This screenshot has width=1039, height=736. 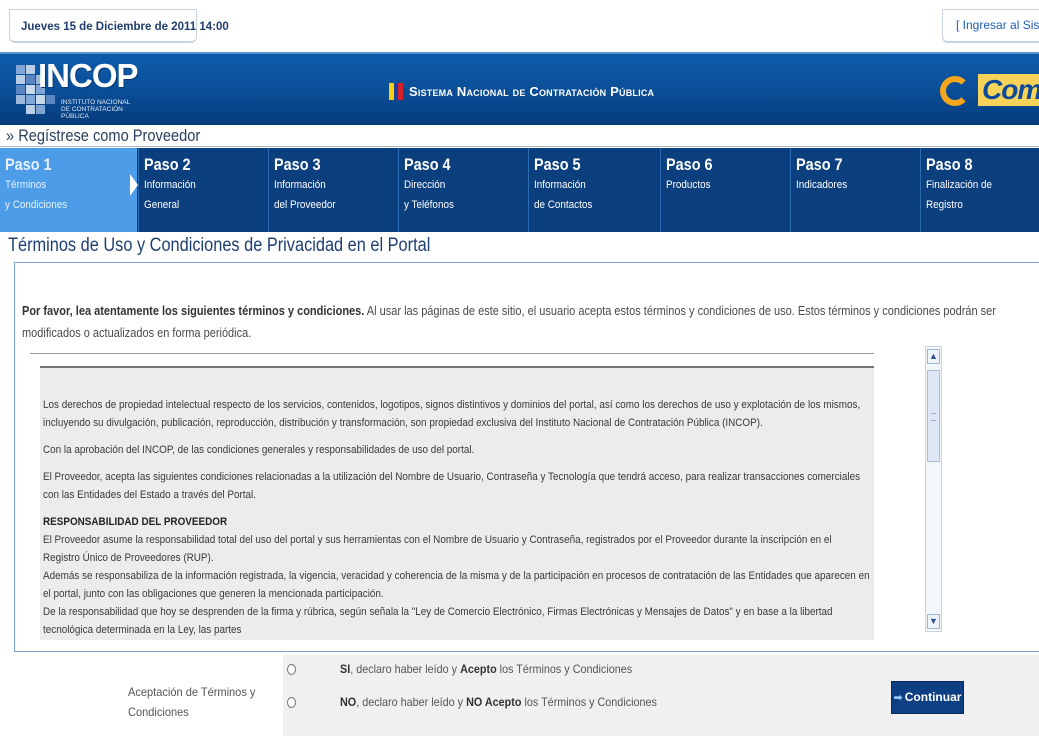 What do you see at coordinates (933, 697) in the screenshot?
I see `continue-label: Continuar` at bounding box center [933, 697].